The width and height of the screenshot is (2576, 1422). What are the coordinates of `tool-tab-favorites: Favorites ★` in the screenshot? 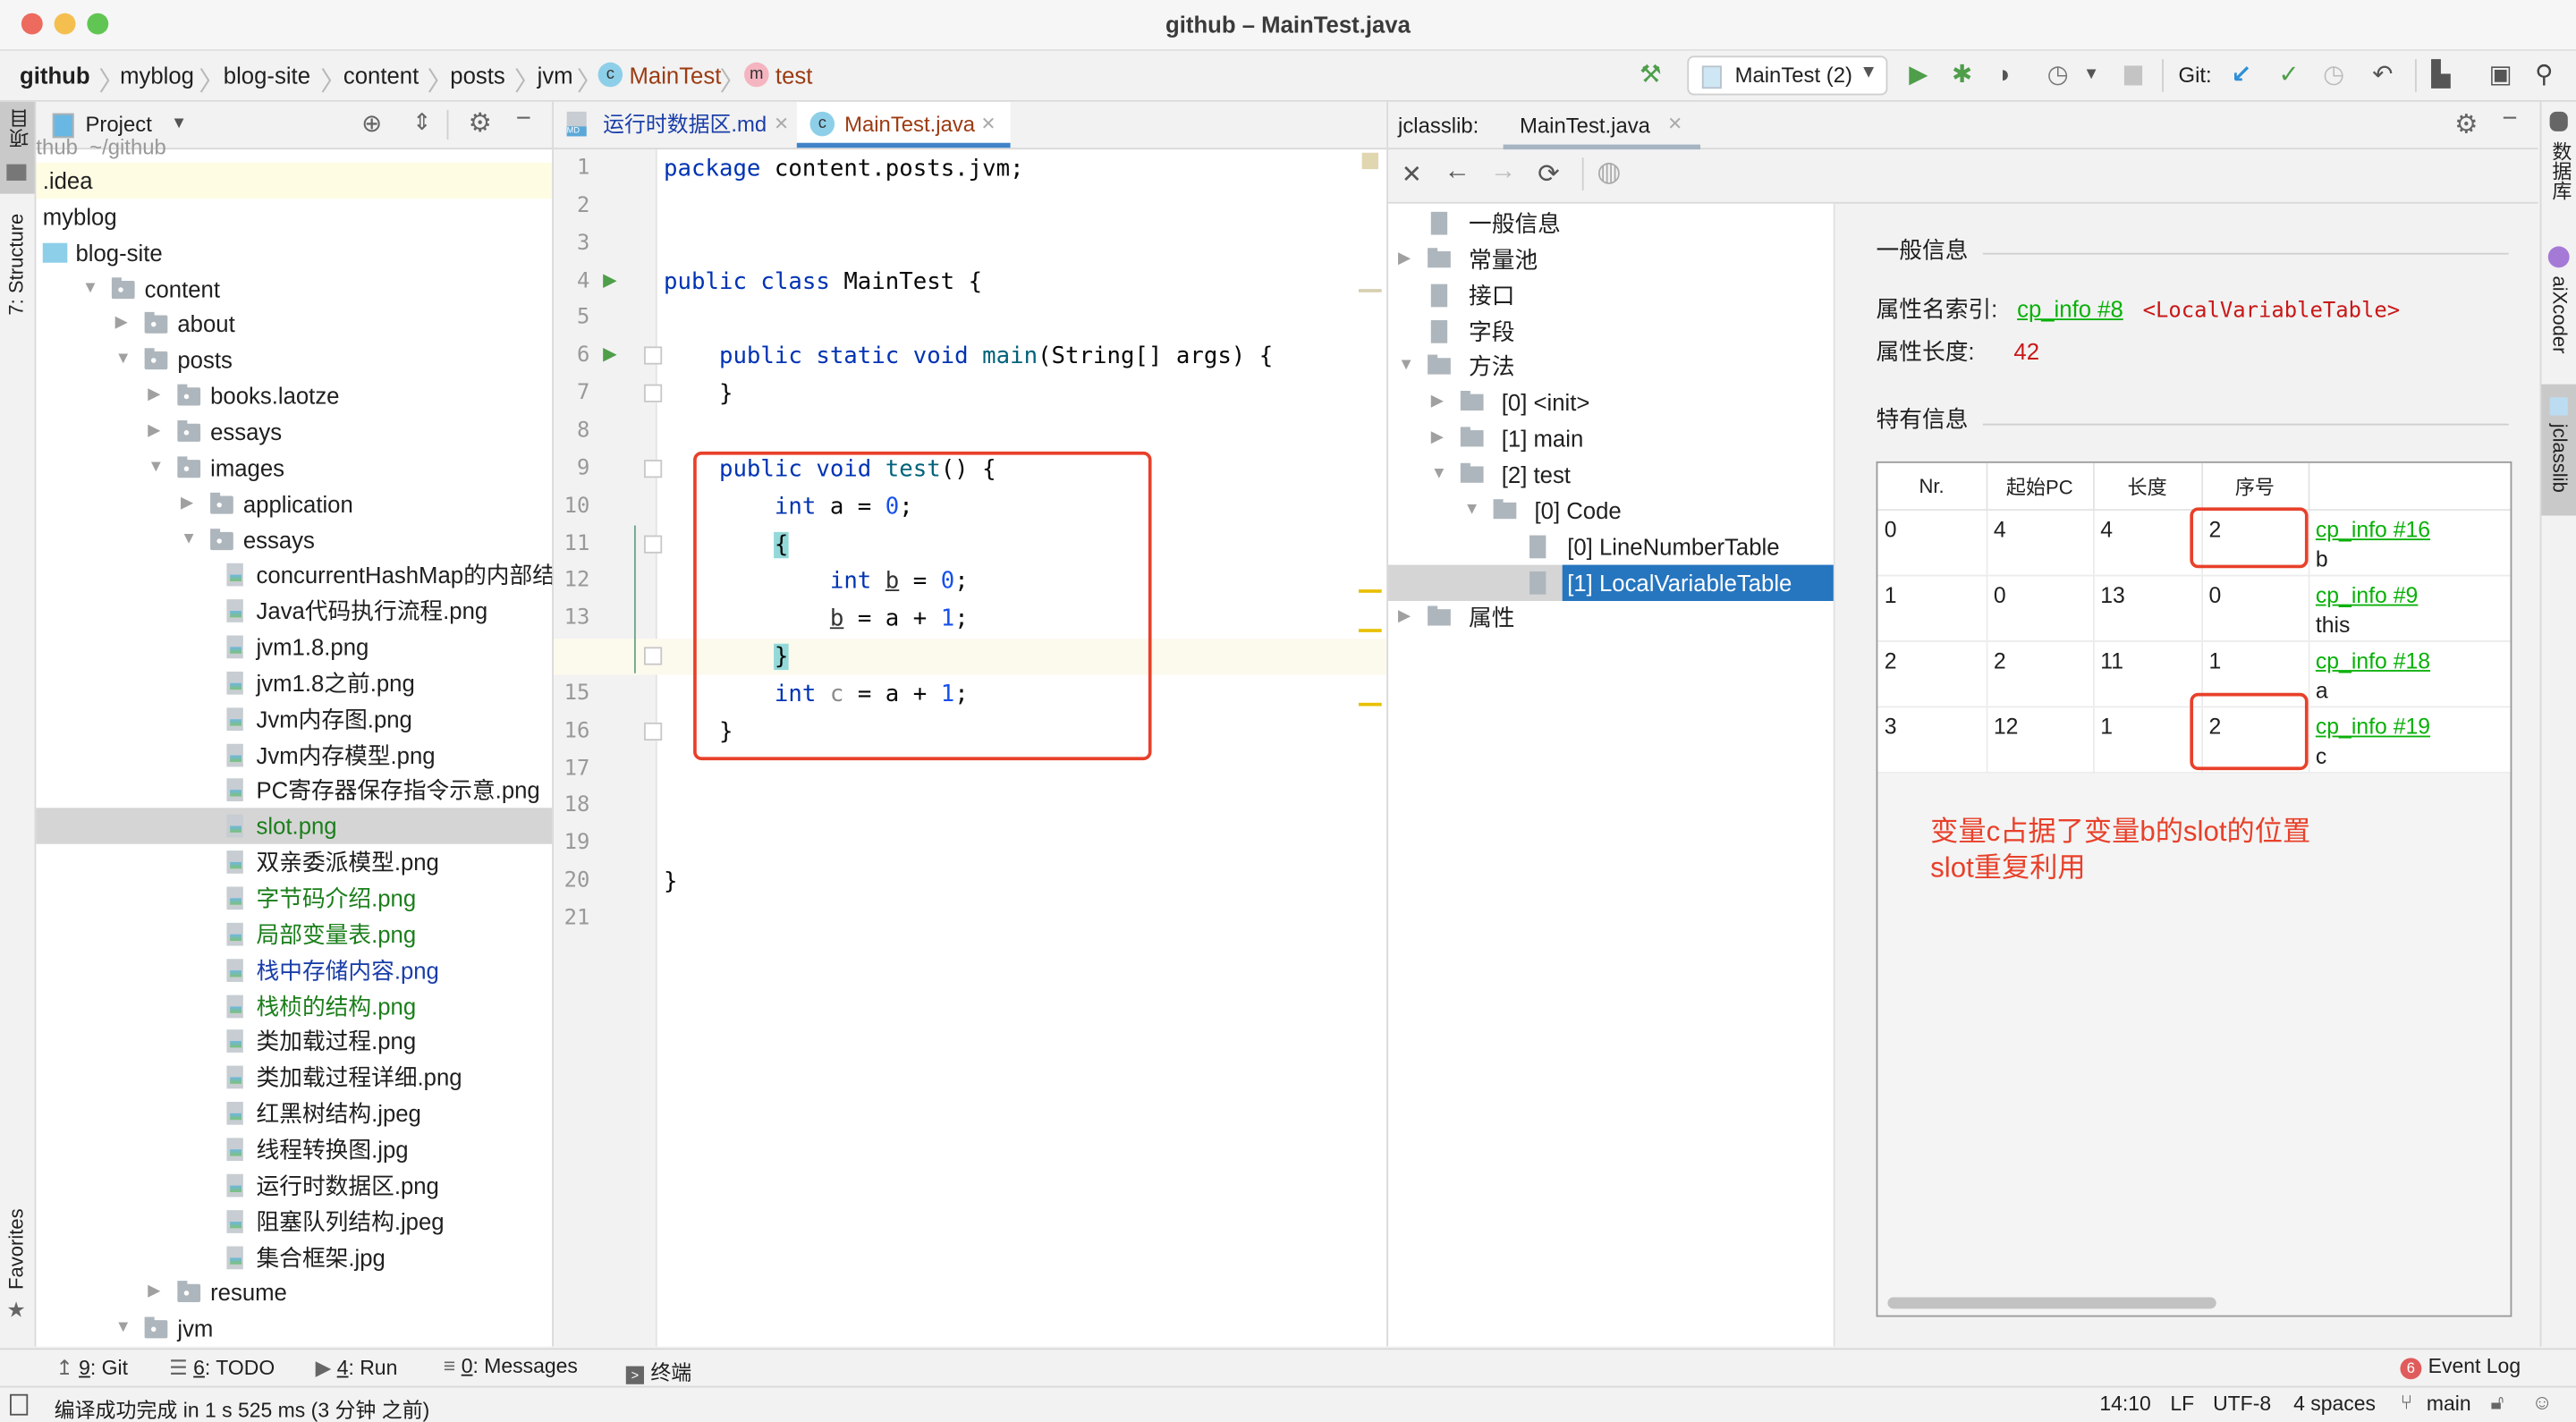 It's located at (17, 1267).